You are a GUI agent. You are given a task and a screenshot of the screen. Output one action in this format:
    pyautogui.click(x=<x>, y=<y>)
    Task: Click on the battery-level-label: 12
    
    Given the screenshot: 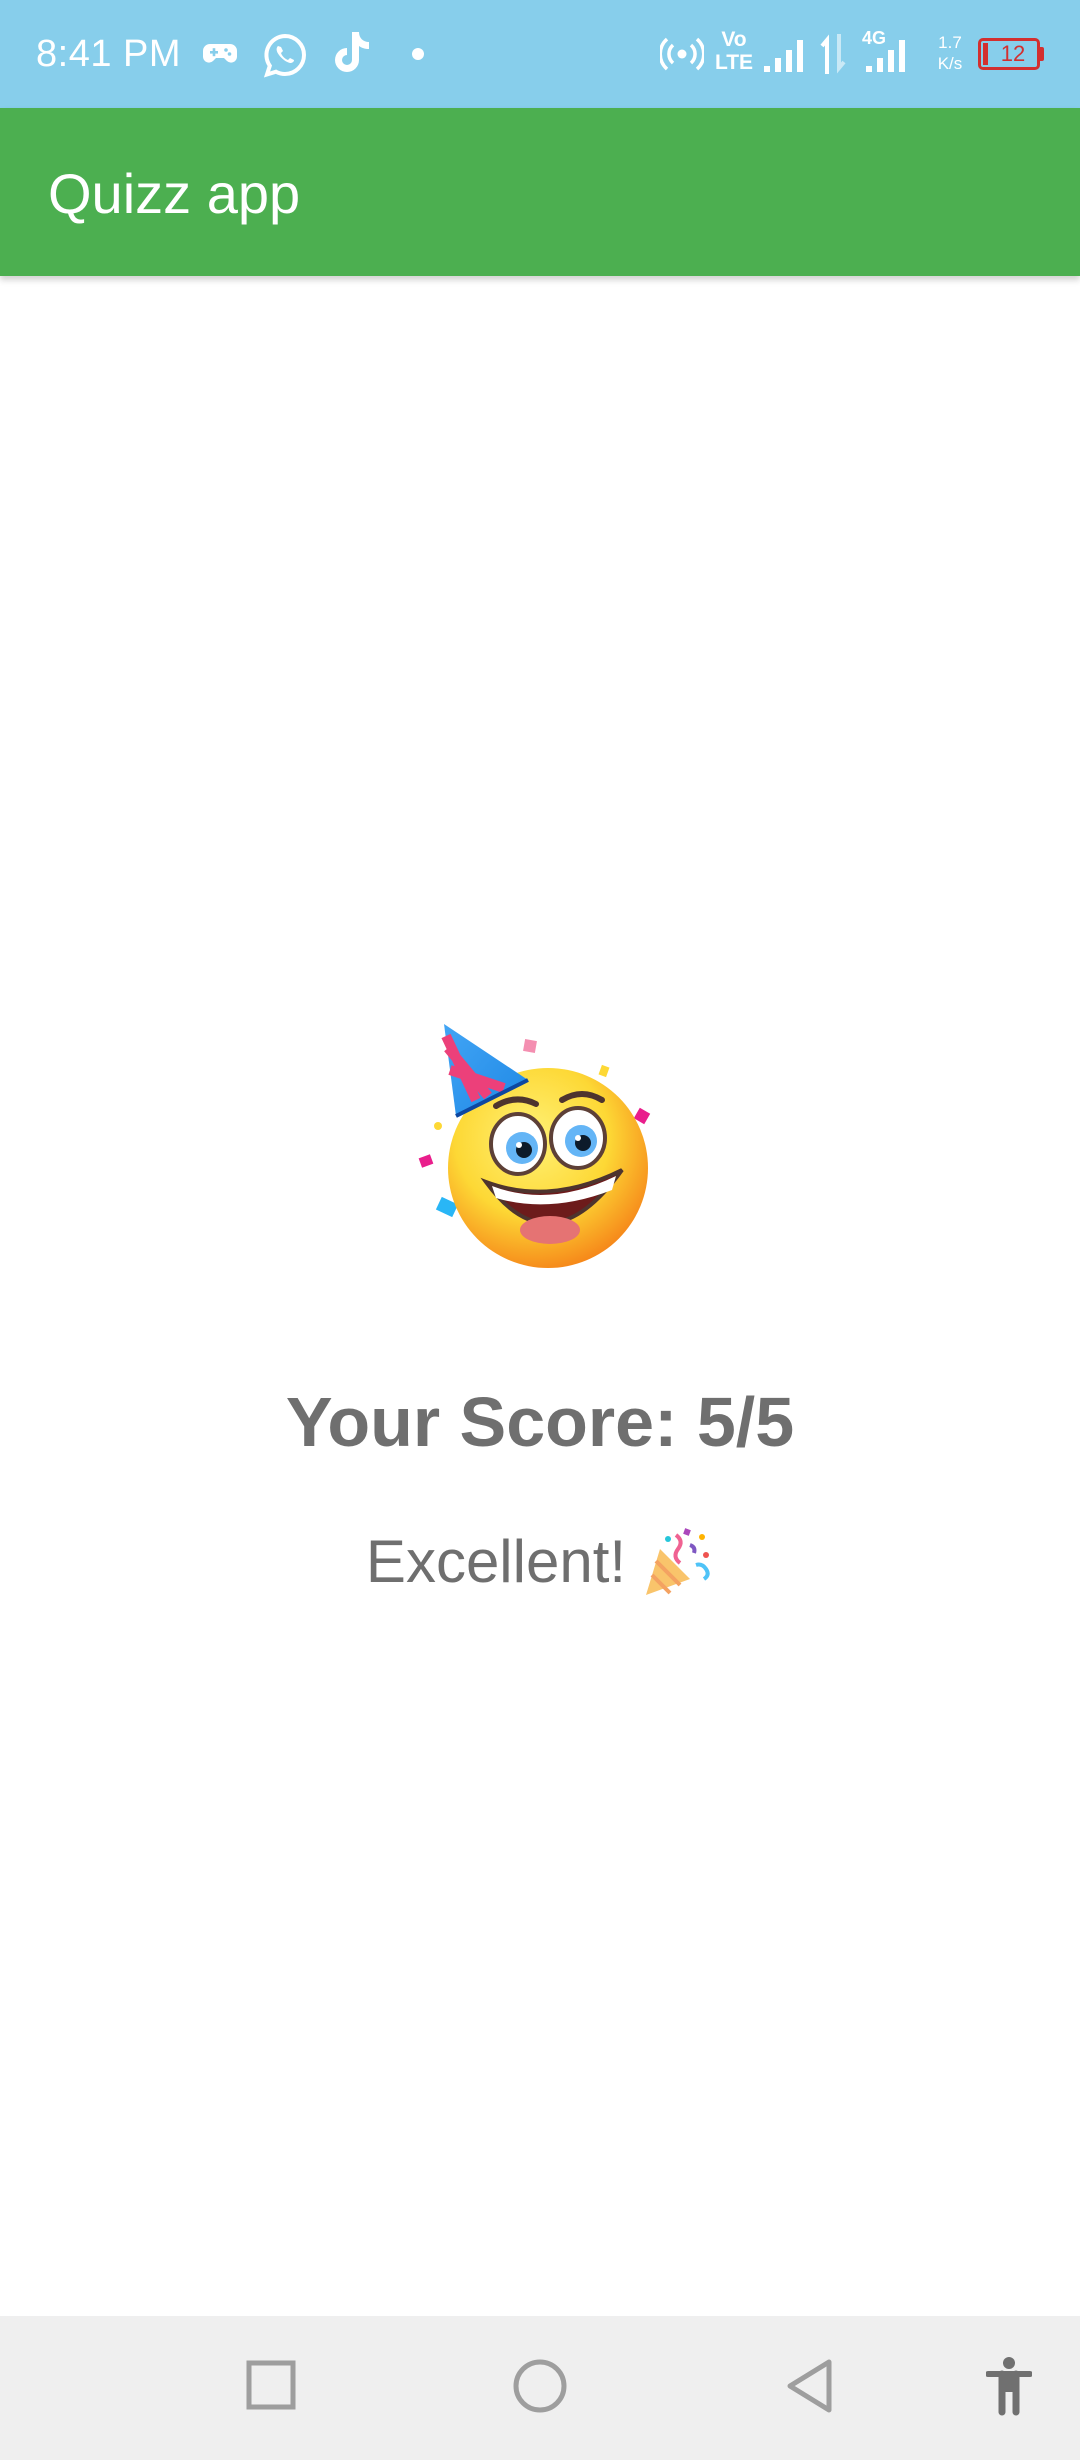 What is the action you would take?
    pyautogui.click(x=1013, y=53)
    